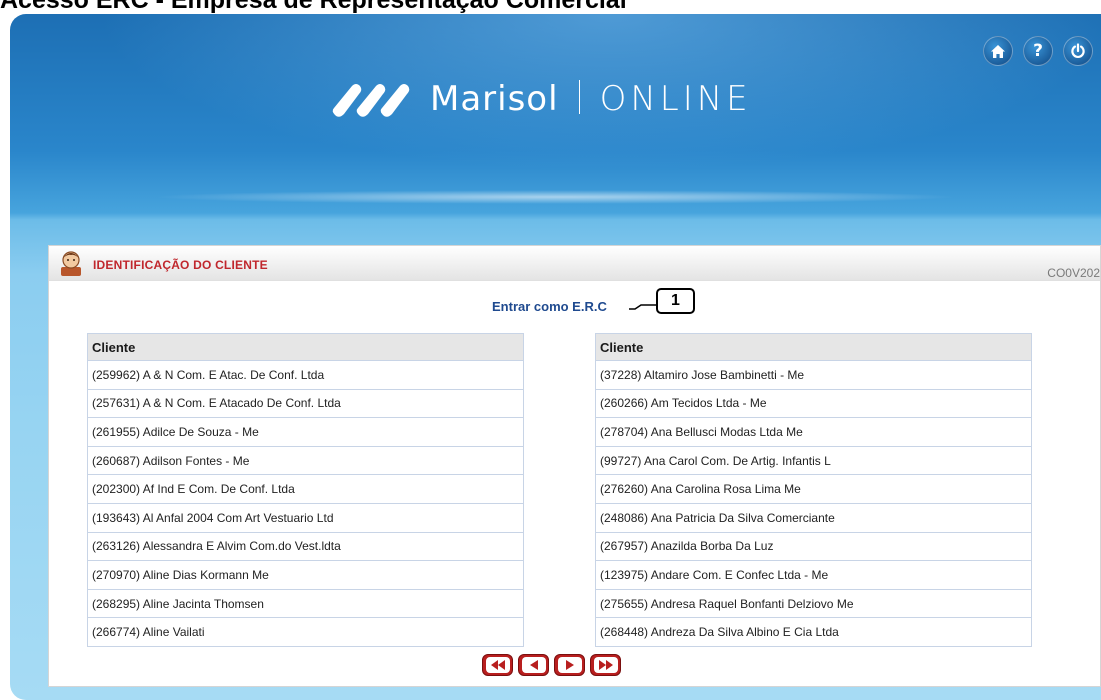 This screenshot has width=1101, height=700. I want to click on table-row: (266774) Aline Vailati, so click(305, 632).